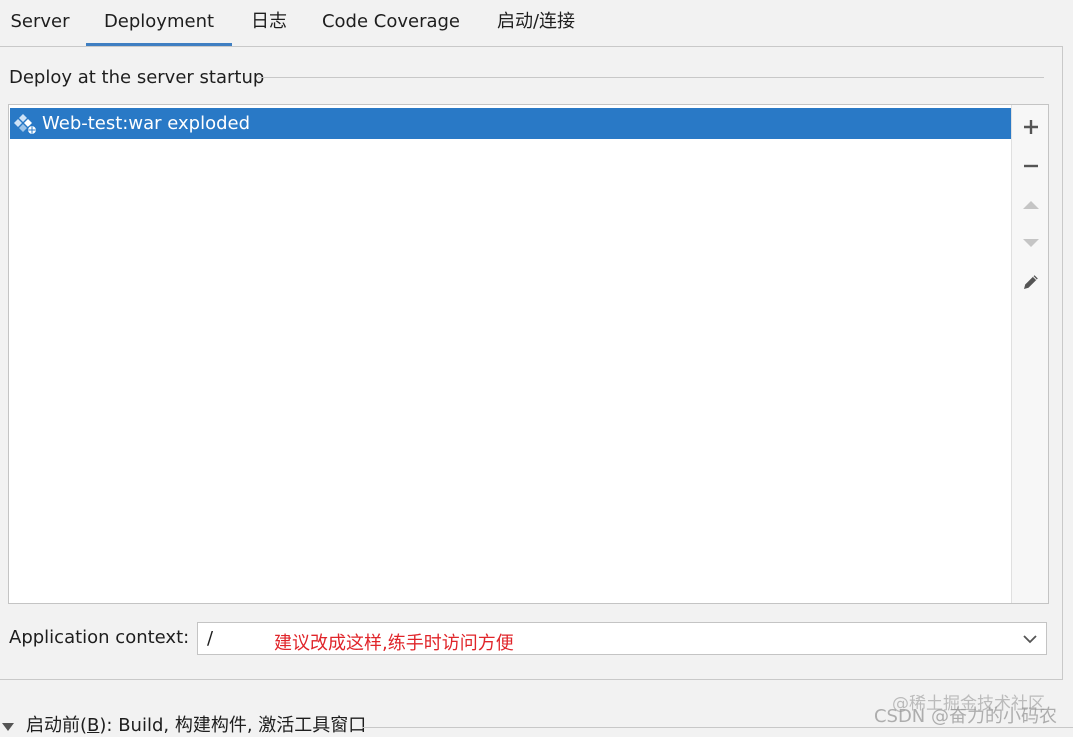  Describe the element at coordinates (26, 124) in the screenshot. I see `artifact-icon` at that location.